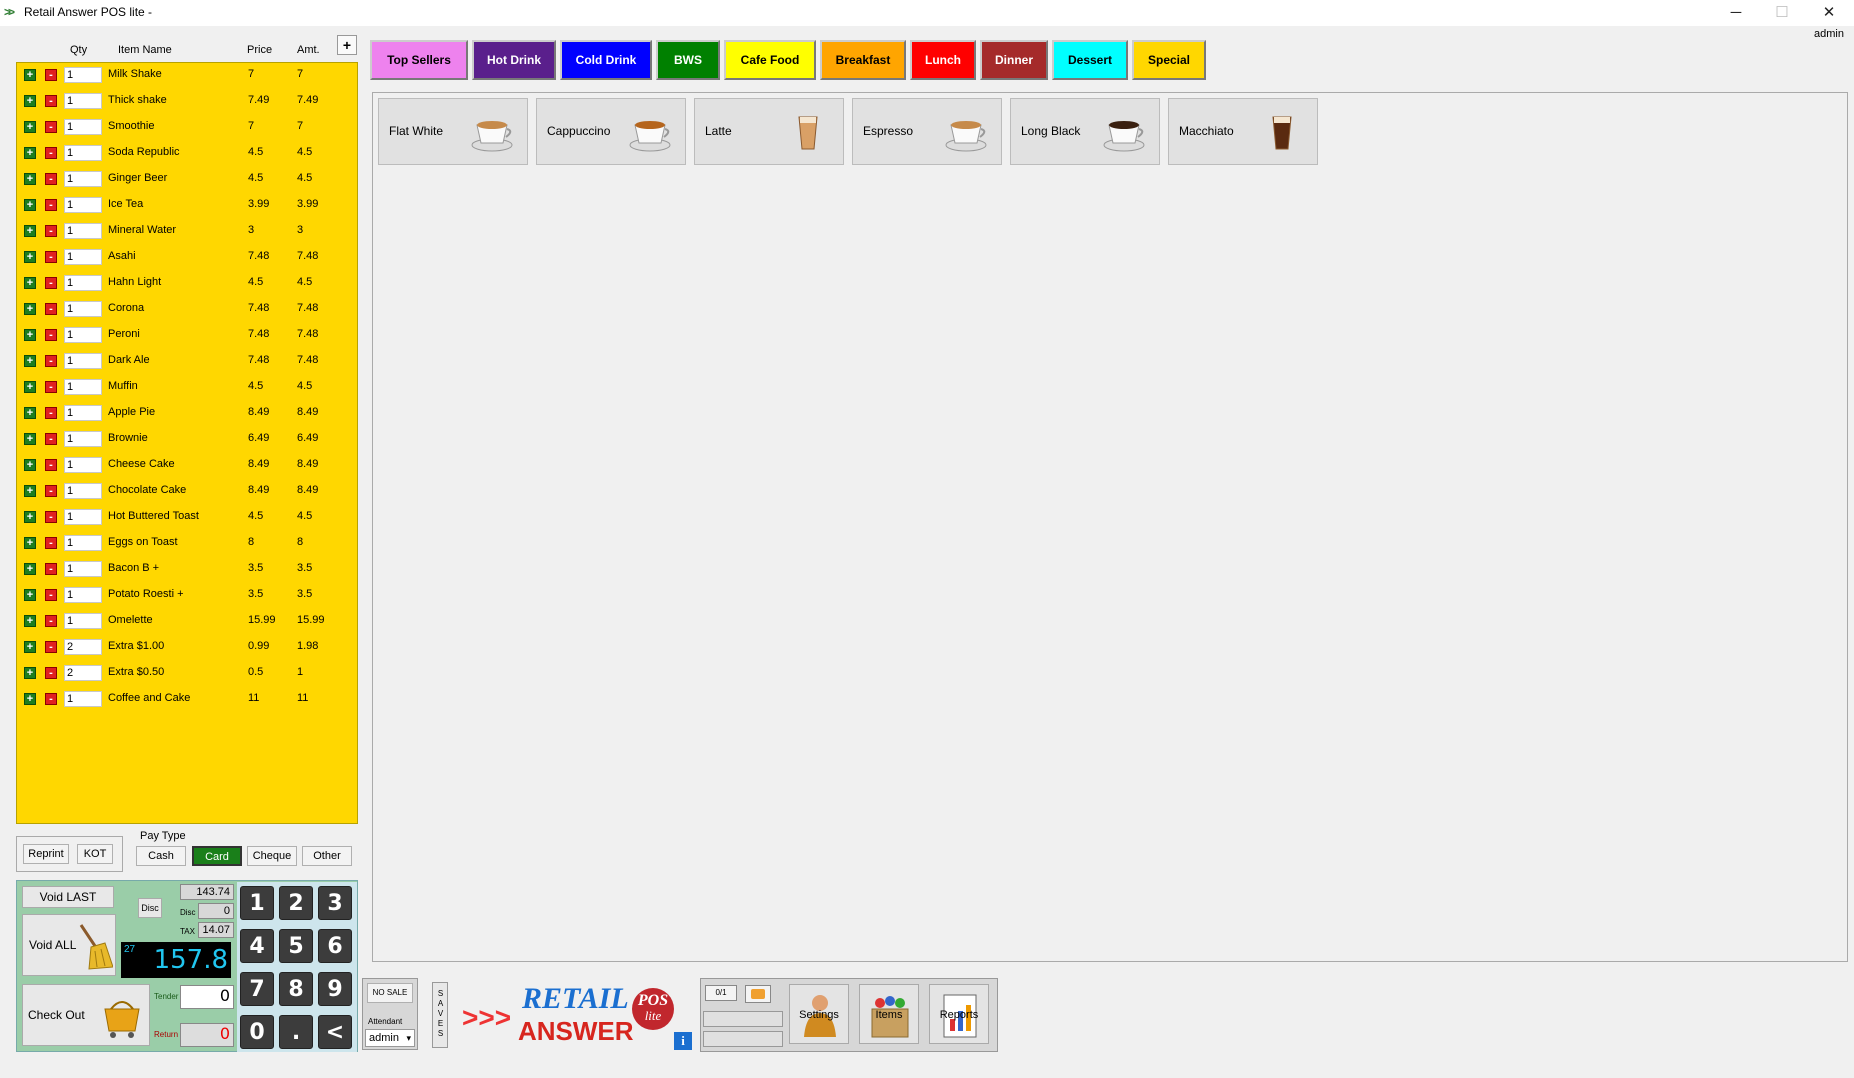  I want to click on key-8: 8, so click(296, 989).